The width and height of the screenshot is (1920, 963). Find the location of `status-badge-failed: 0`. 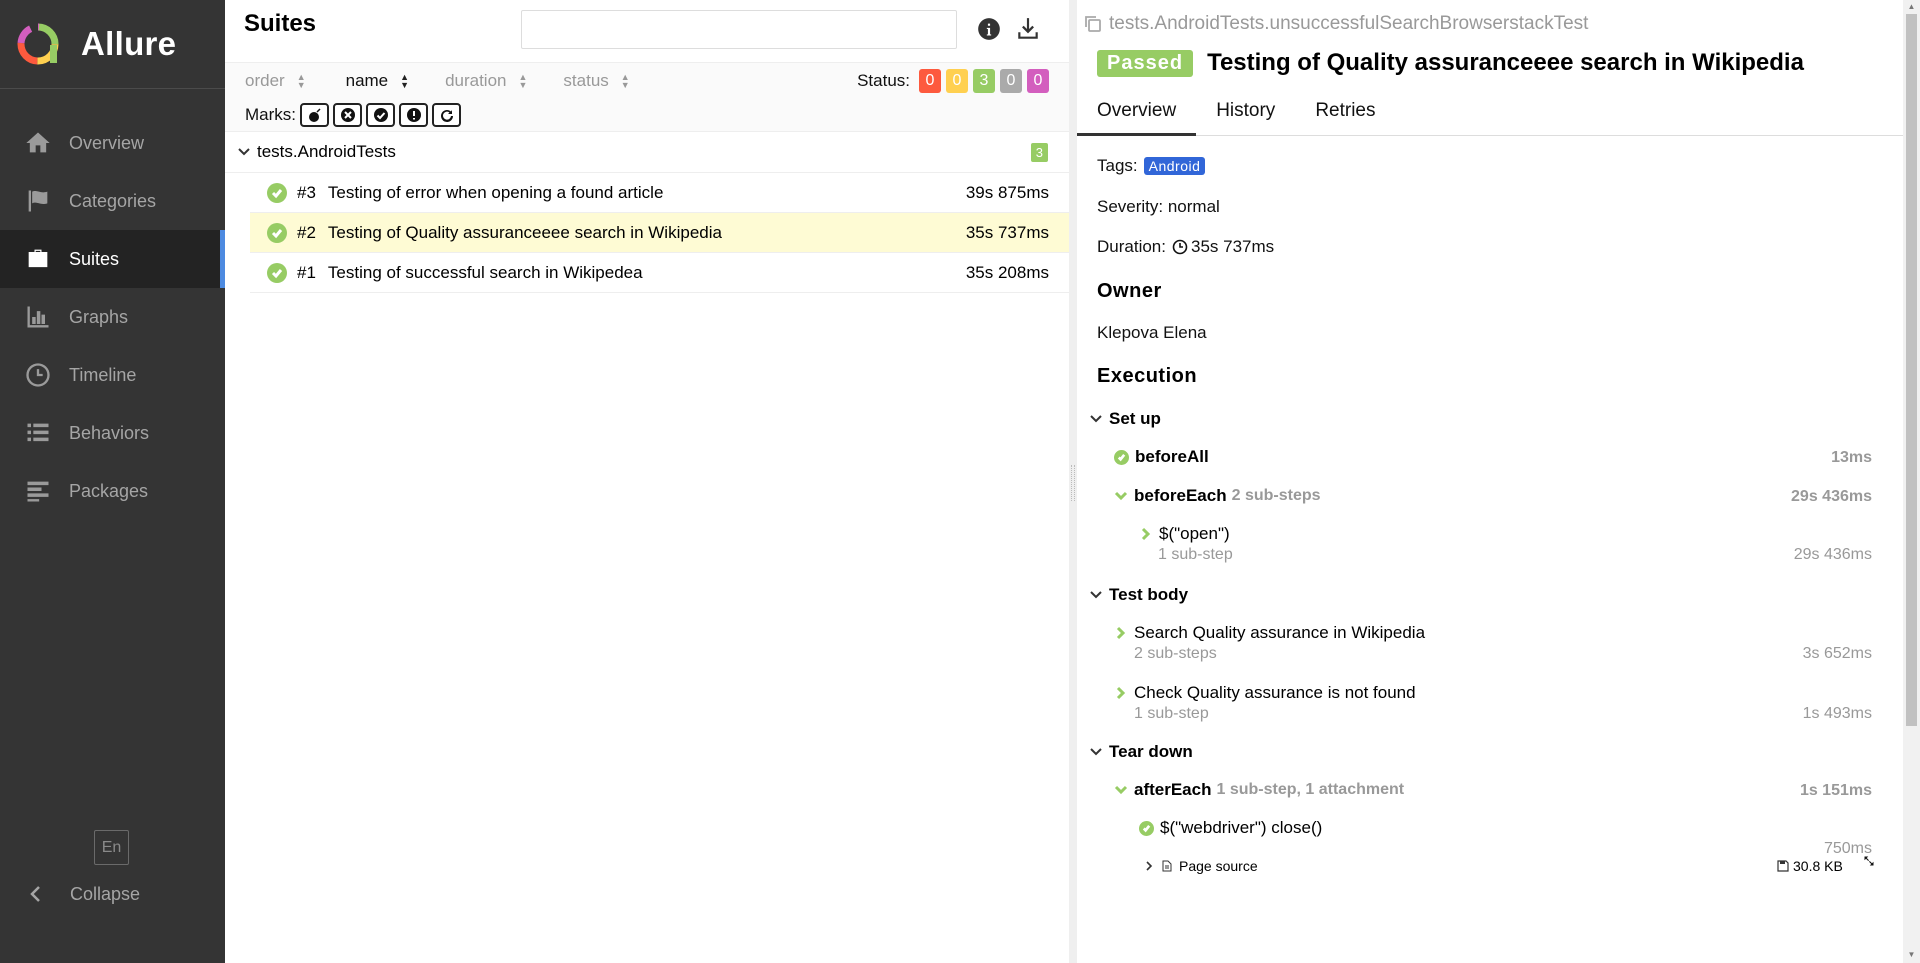

status-badge-failed: 0 is located at coordinates (930, 80).